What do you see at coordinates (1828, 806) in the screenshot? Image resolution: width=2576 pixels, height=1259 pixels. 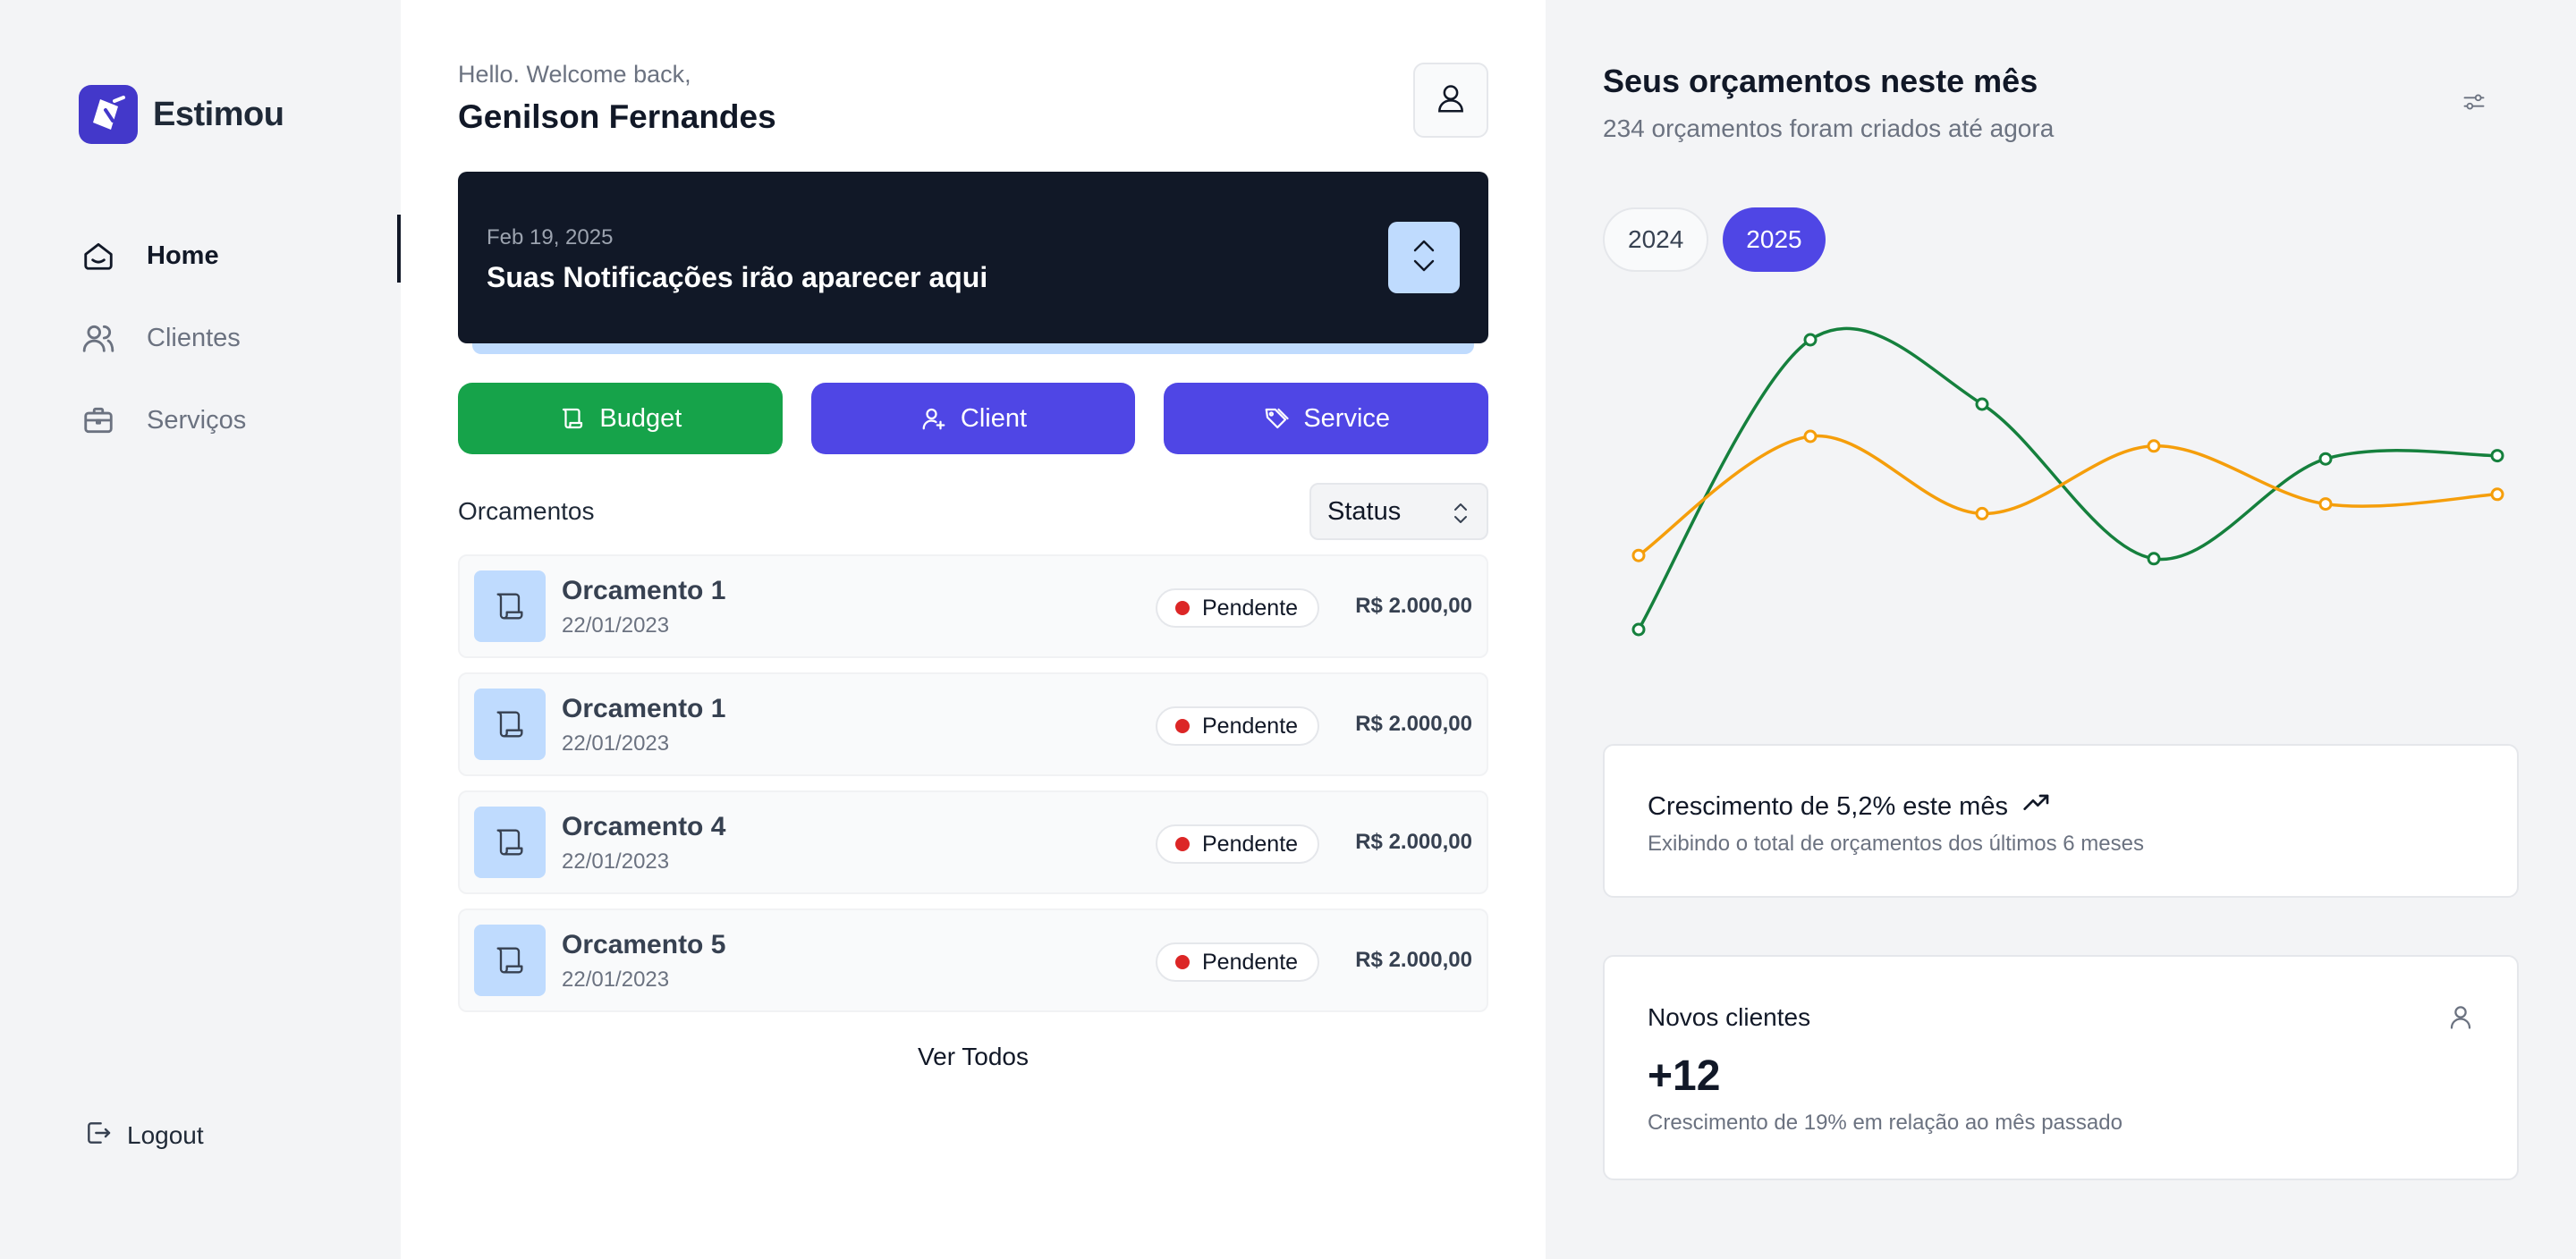 I see `growth-card-title: Crescimento de 5,2% este mês` at bounding box center [1828, 806].